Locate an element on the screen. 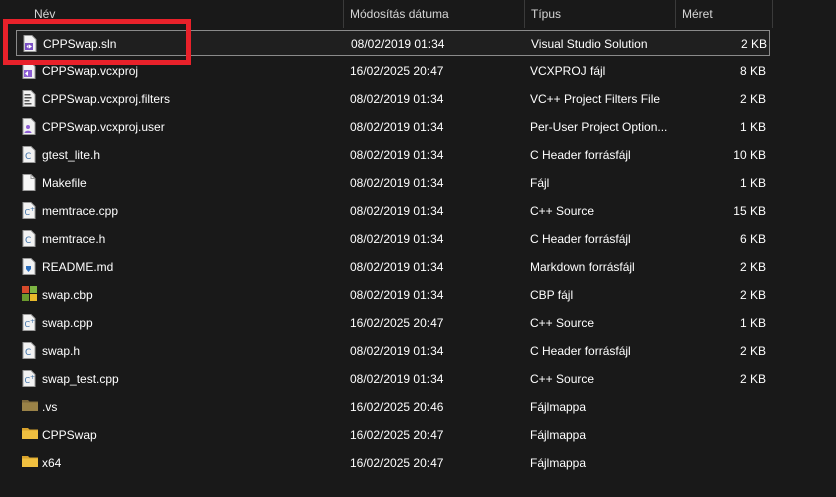  file-row: C + swap.cpp 16/02/2025 20:47 C++ Source 1 KB is located at coordinates (393, 323).